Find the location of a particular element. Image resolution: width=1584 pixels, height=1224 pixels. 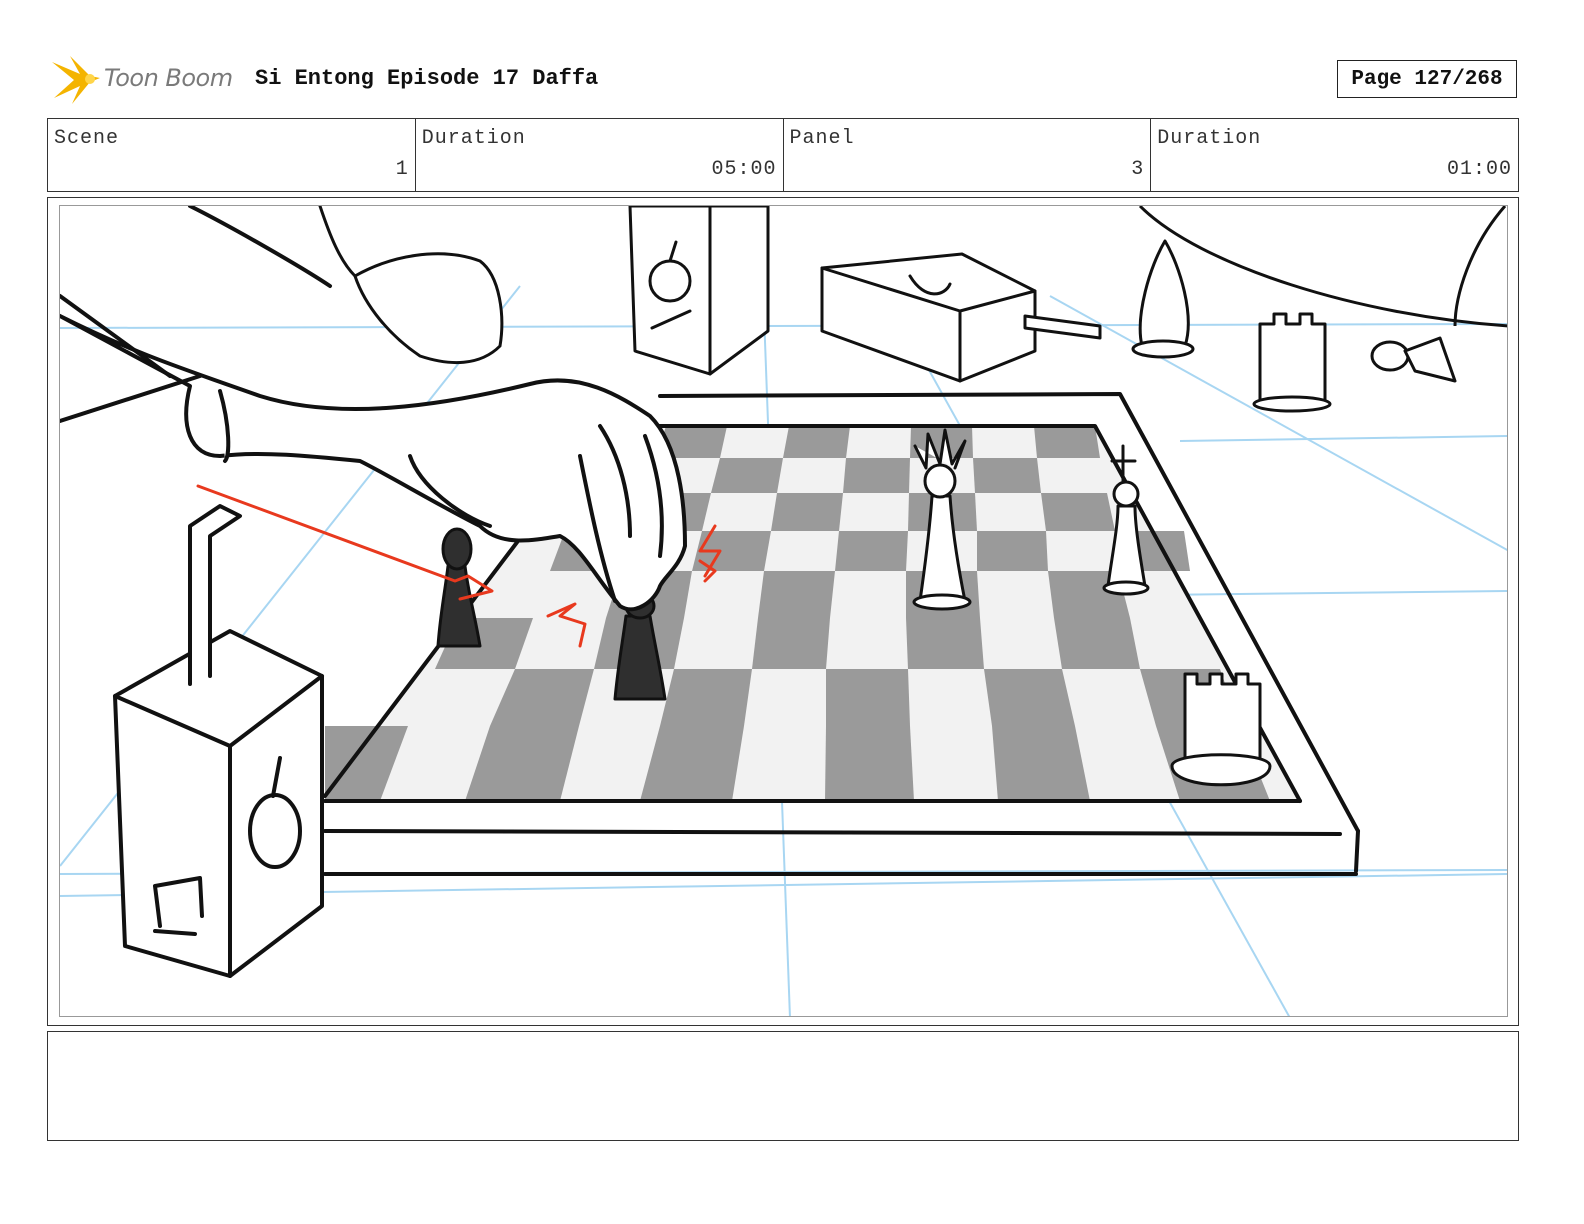

background-cushion is located at coordinates (1322, 267).